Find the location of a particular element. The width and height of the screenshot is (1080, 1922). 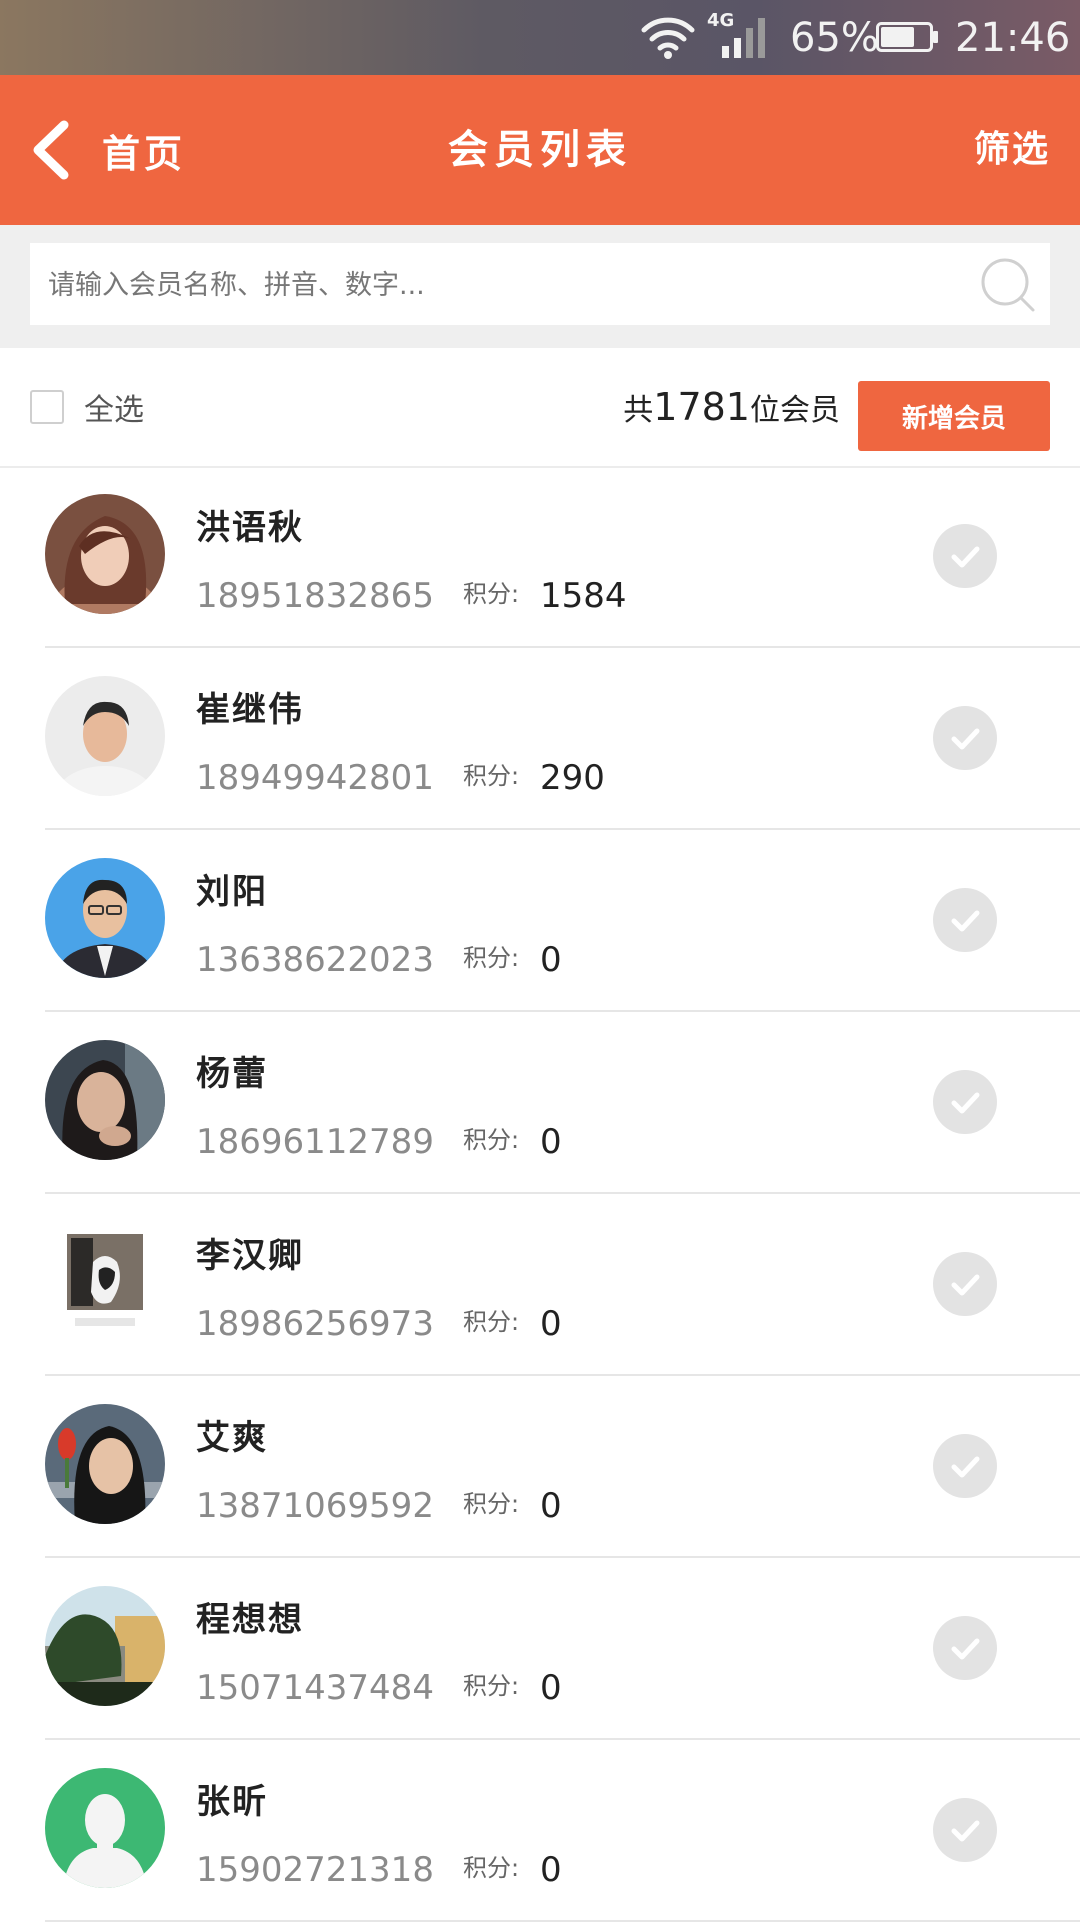

nav-bar: 首页 会员列表 筛选 is located at coordinates (540, 150).